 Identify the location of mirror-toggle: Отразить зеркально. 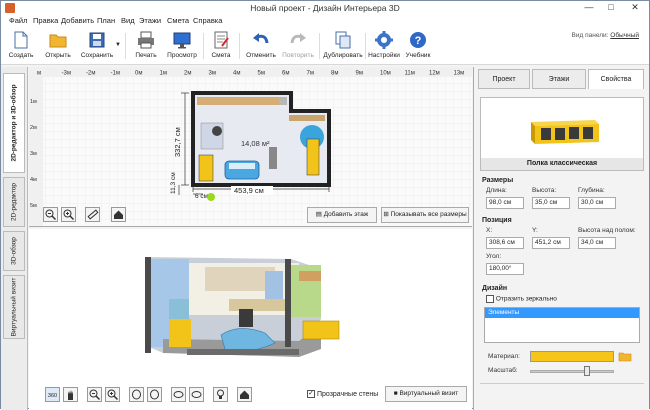
(521, 299).